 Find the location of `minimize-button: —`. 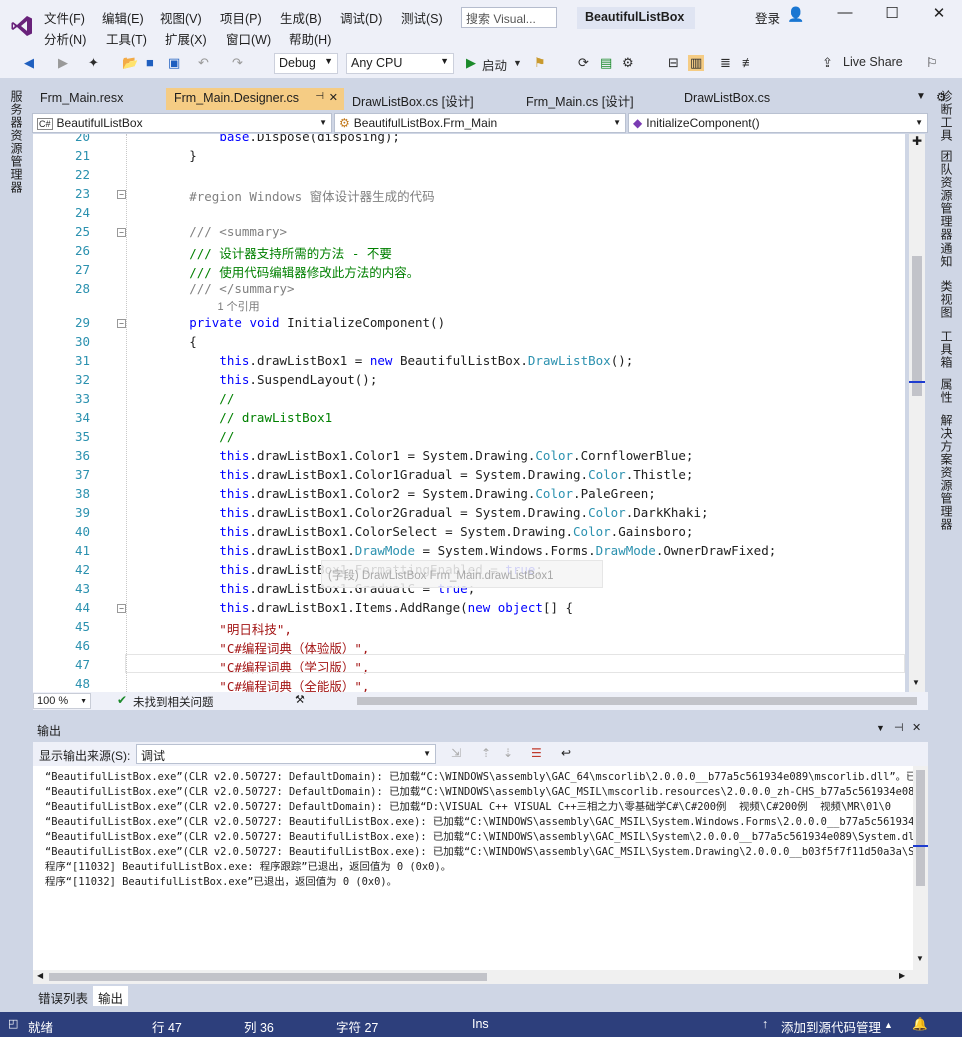

minimize-button: — is located at coordinates (845, 16).